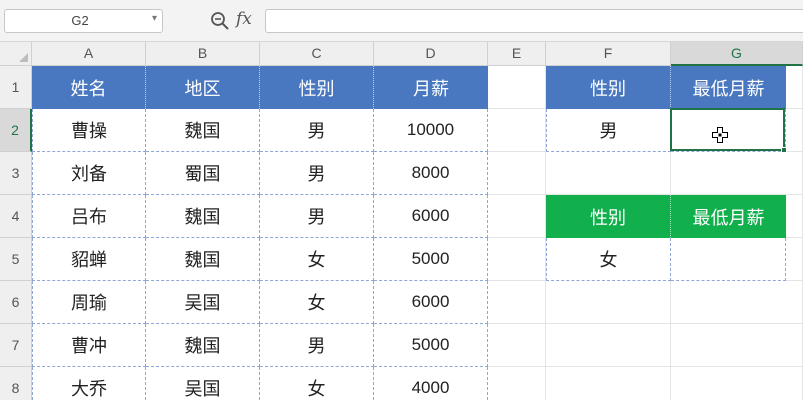 Image resolution: width=803 pixels, height=400 pixels. What do you see at coordinates (89, 130) in the screenshot?
I see `table-cell-name: 曹操` at bounding box center [89, 130].